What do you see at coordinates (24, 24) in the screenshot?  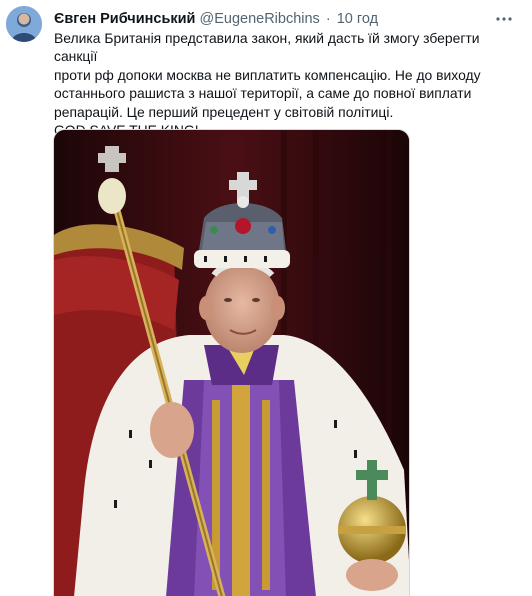 I see `avatar` at bounding box center [24, 24].